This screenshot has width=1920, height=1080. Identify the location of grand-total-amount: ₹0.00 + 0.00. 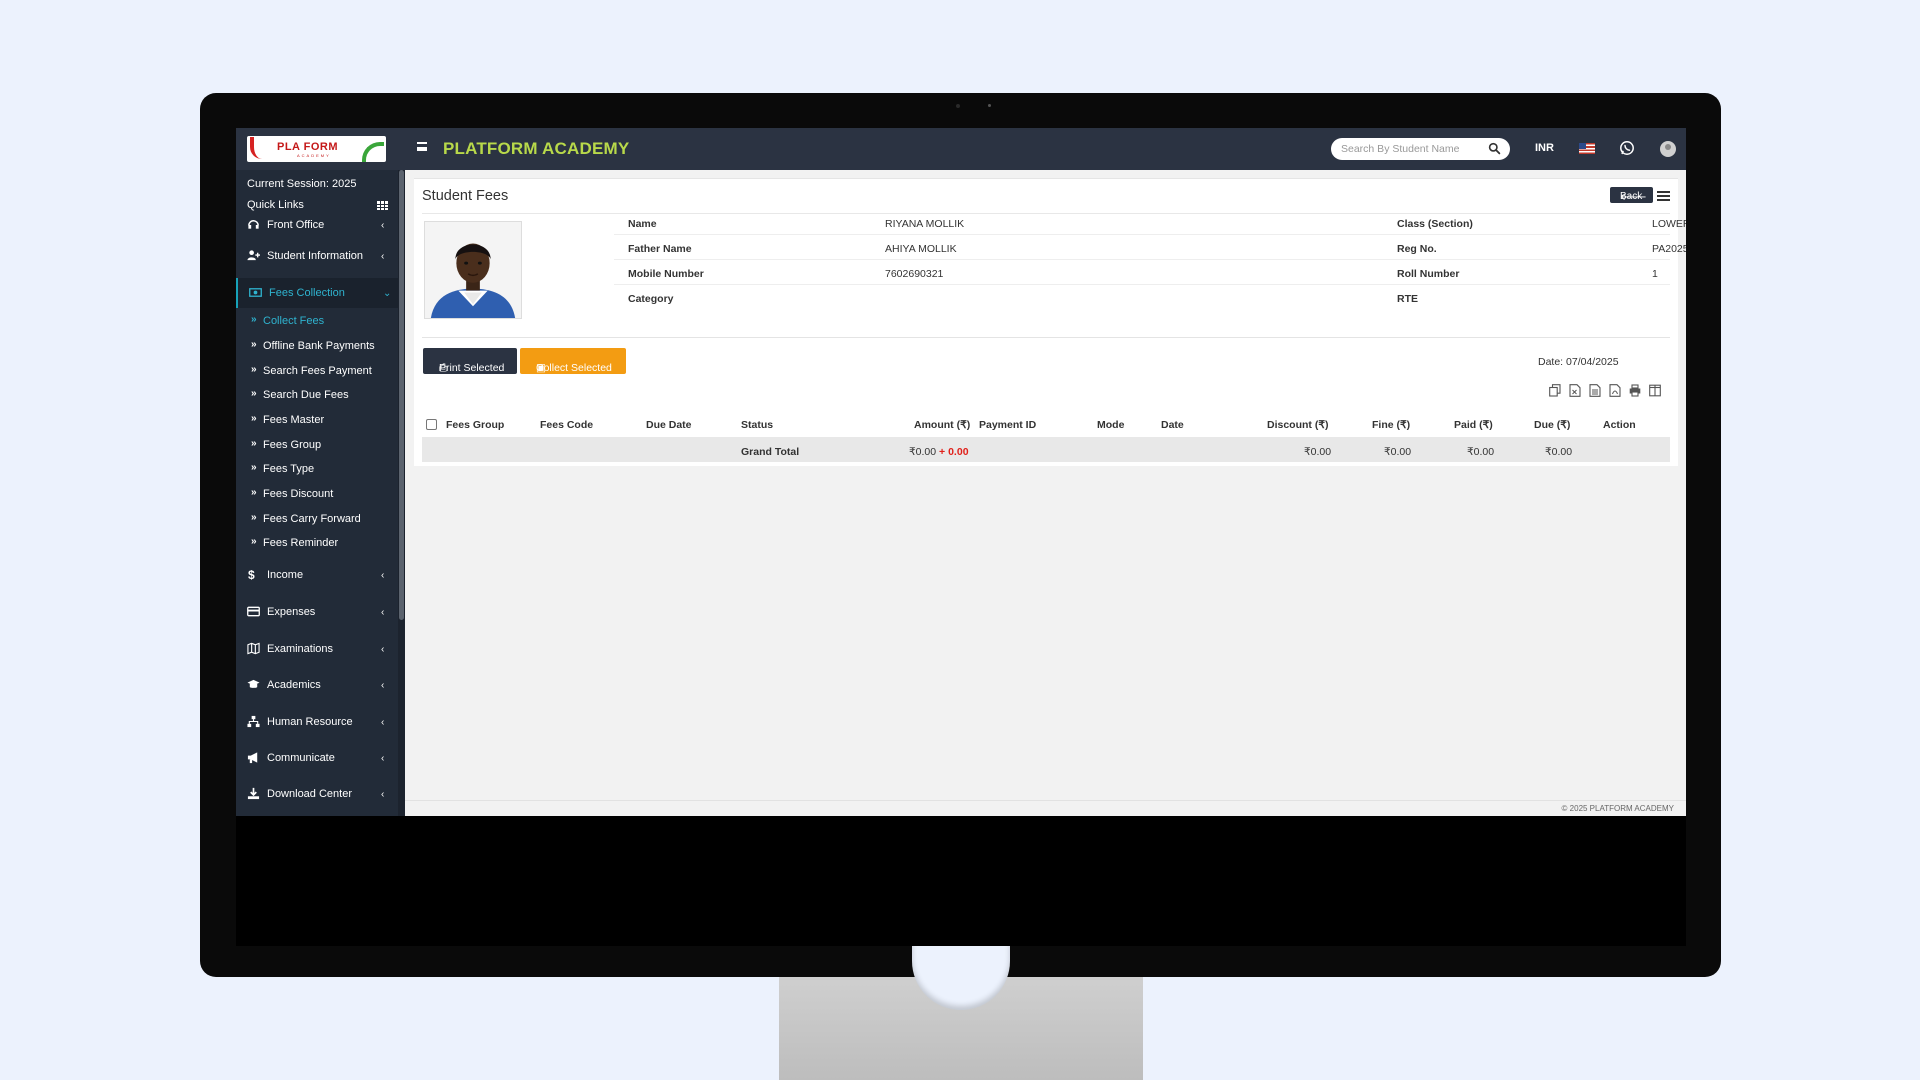
(939, 452).